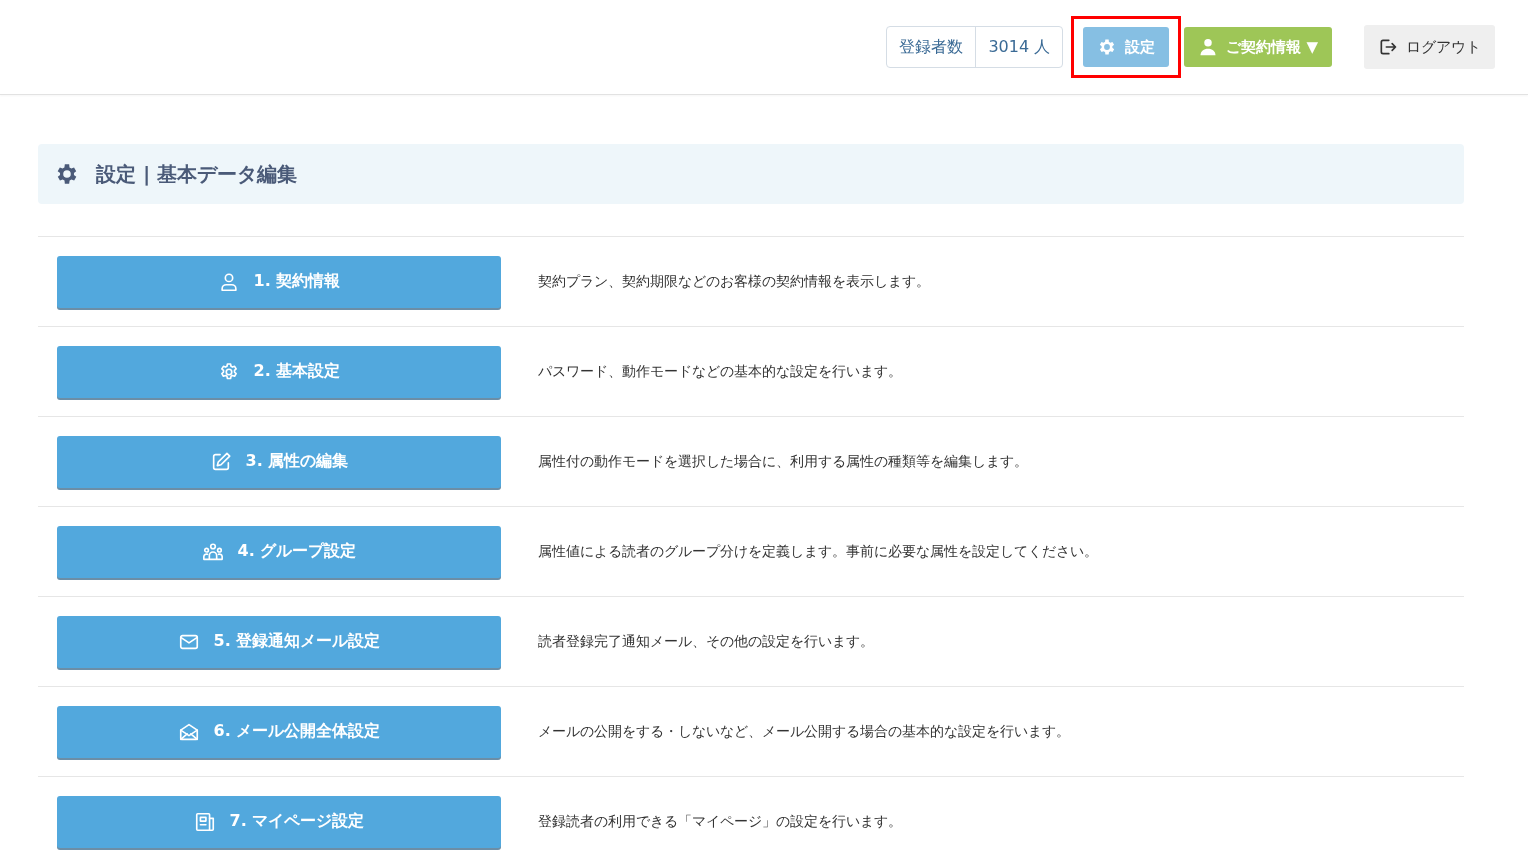 The image size is (1528, 864). Describe the element at coordinates (804, 731) in the screenshot. I see `menu-description: メールの公開をする・しないなど、メール公開する場合の基本的な設定を行います。` at that location.